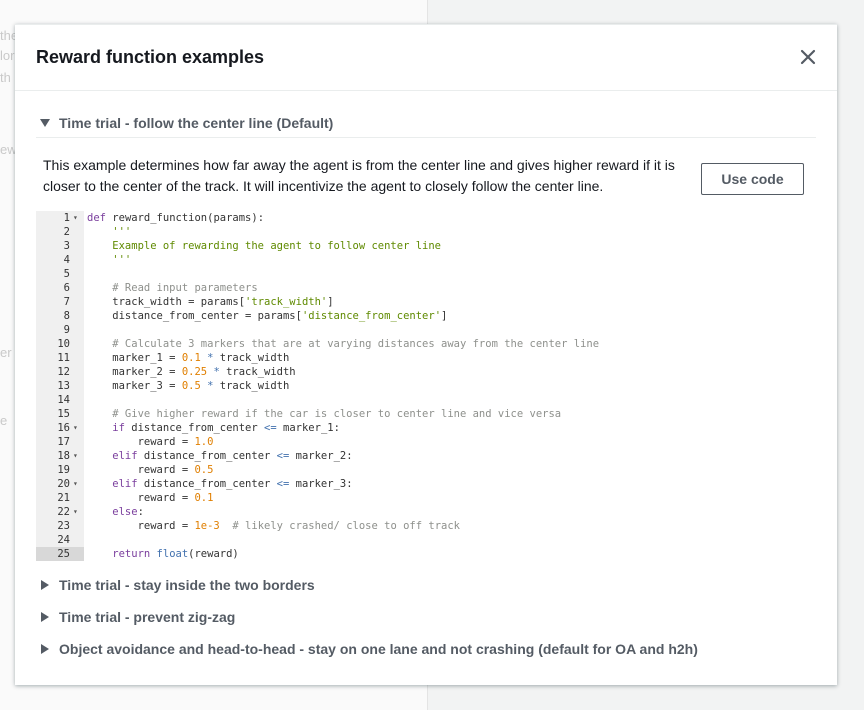 The height and width of the screenshot is (710, 864). Describe the element at coordinates (66, 302) in the screenshot. I see `line-number: 7` at that location.